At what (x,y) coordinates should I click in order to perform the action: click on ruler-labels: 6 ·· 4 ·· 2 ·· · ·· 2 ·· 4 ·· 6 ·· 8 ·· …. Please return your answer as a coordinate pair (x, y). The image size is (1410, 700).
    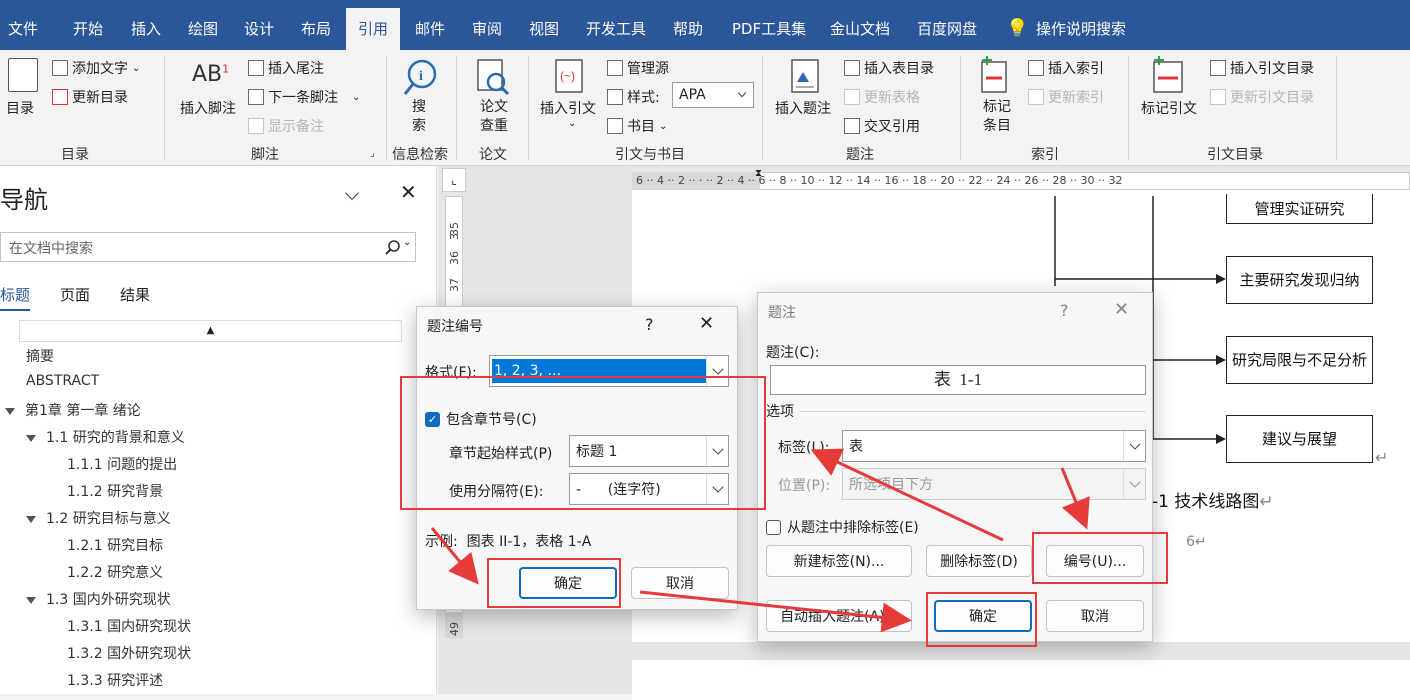
    Looking at the image, I should click on (879, 180).